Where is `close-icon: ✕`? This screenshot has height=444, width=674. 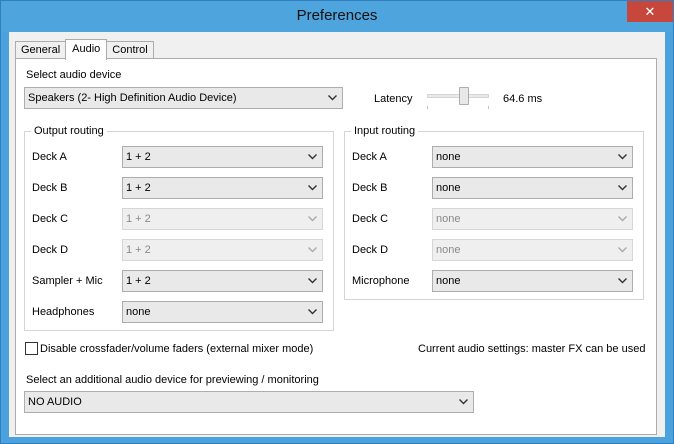
close-icon: ✕ is located at coordinates (650, 11).